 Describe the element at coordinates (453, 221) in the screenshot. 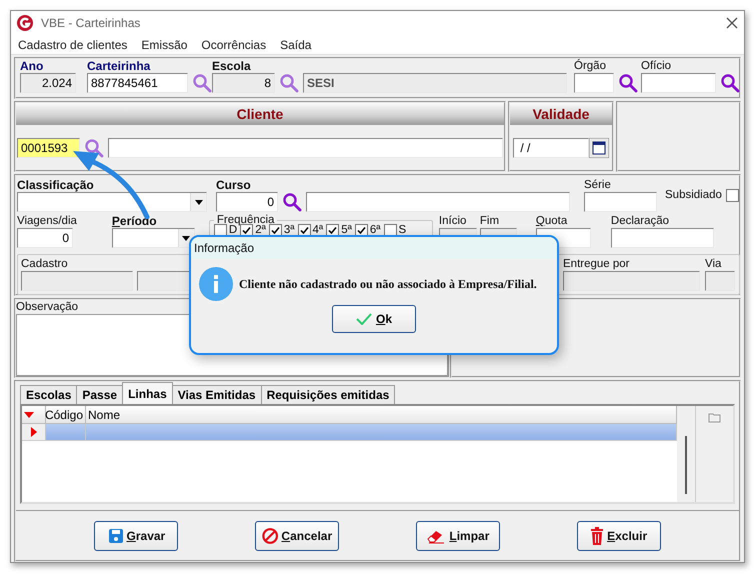

I see `field-label: Início` at that location.